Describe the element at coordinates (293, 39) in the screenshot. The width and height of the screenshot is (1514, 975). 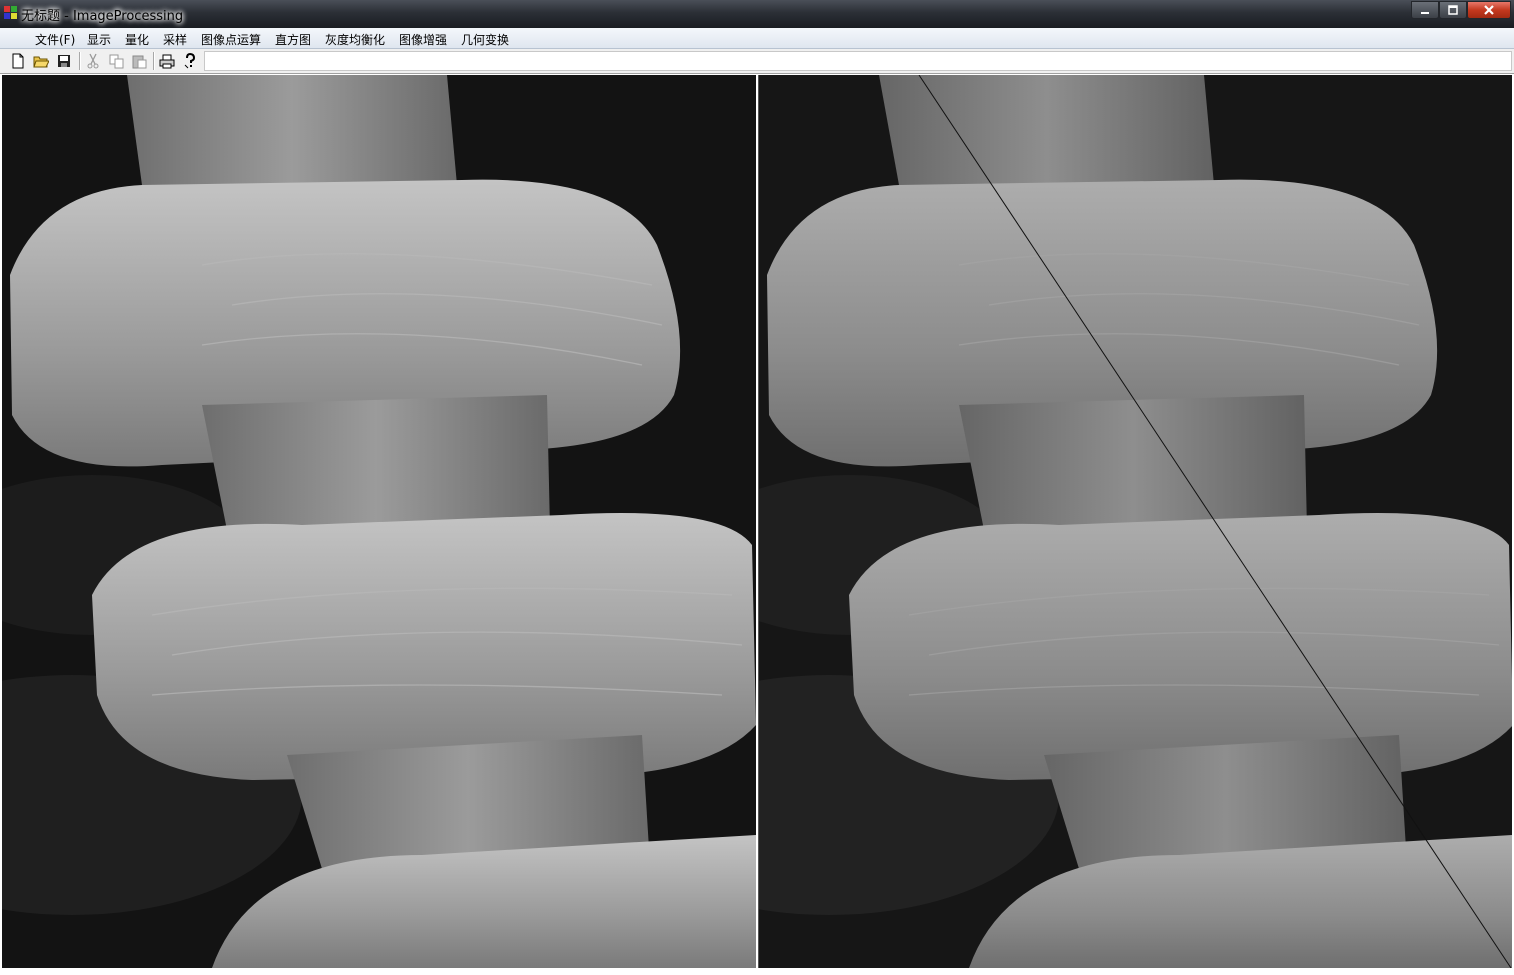
I see `menu-histogram: 直方图` at that location.